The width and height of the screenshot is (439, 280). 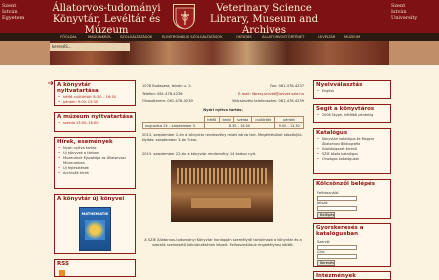 I want to click on bookshelf-art, so click(x=222, y=176).